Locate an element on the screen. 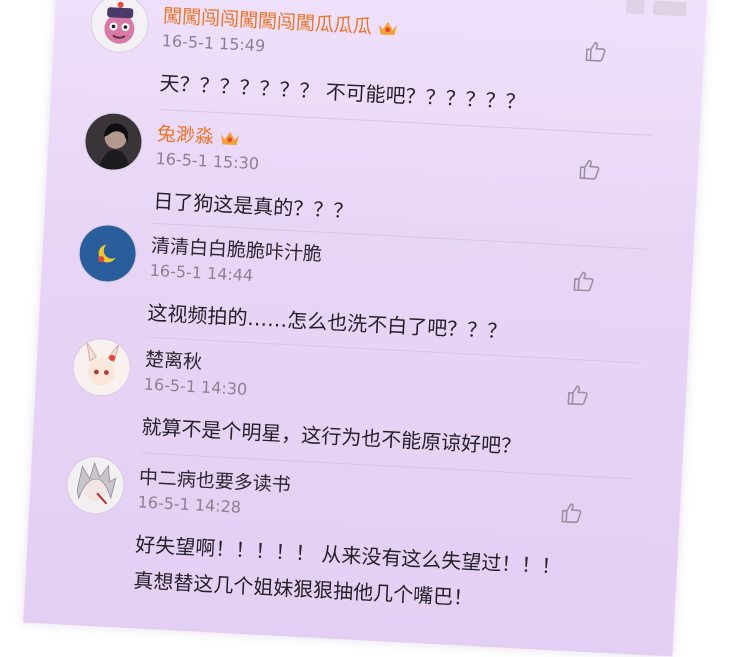 The height and width of the screenshot is (657, 750). user-name-text: 中二病也要多读书 is located at coordinates (215, 481).